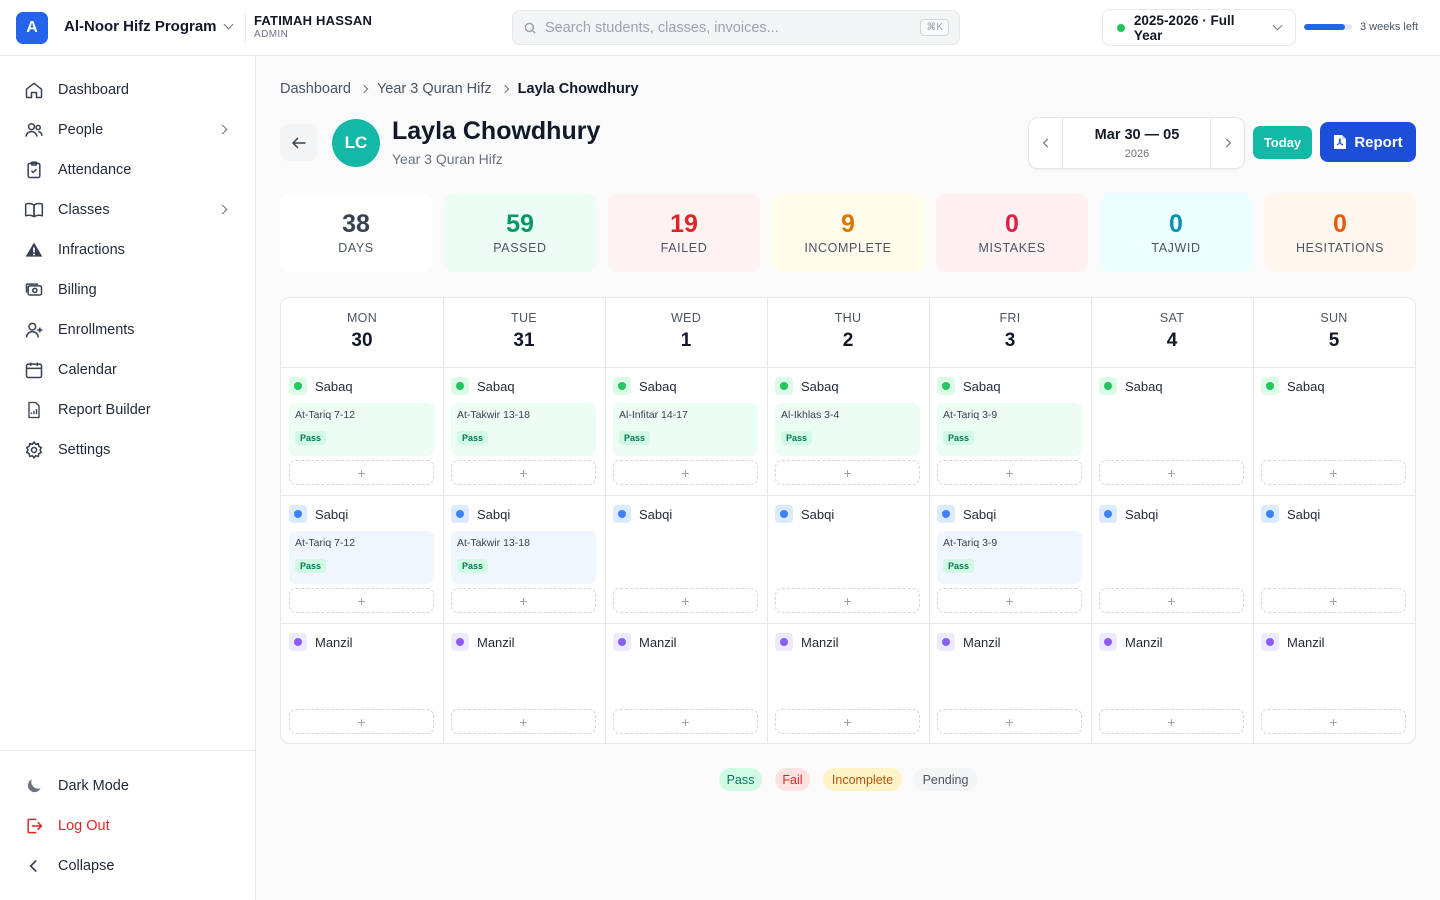 The width and height of the screenshot is (1440, 900). Describe the element at coordinates (1282, 142) in the screenshot. I see `today-button: Today` at that location.